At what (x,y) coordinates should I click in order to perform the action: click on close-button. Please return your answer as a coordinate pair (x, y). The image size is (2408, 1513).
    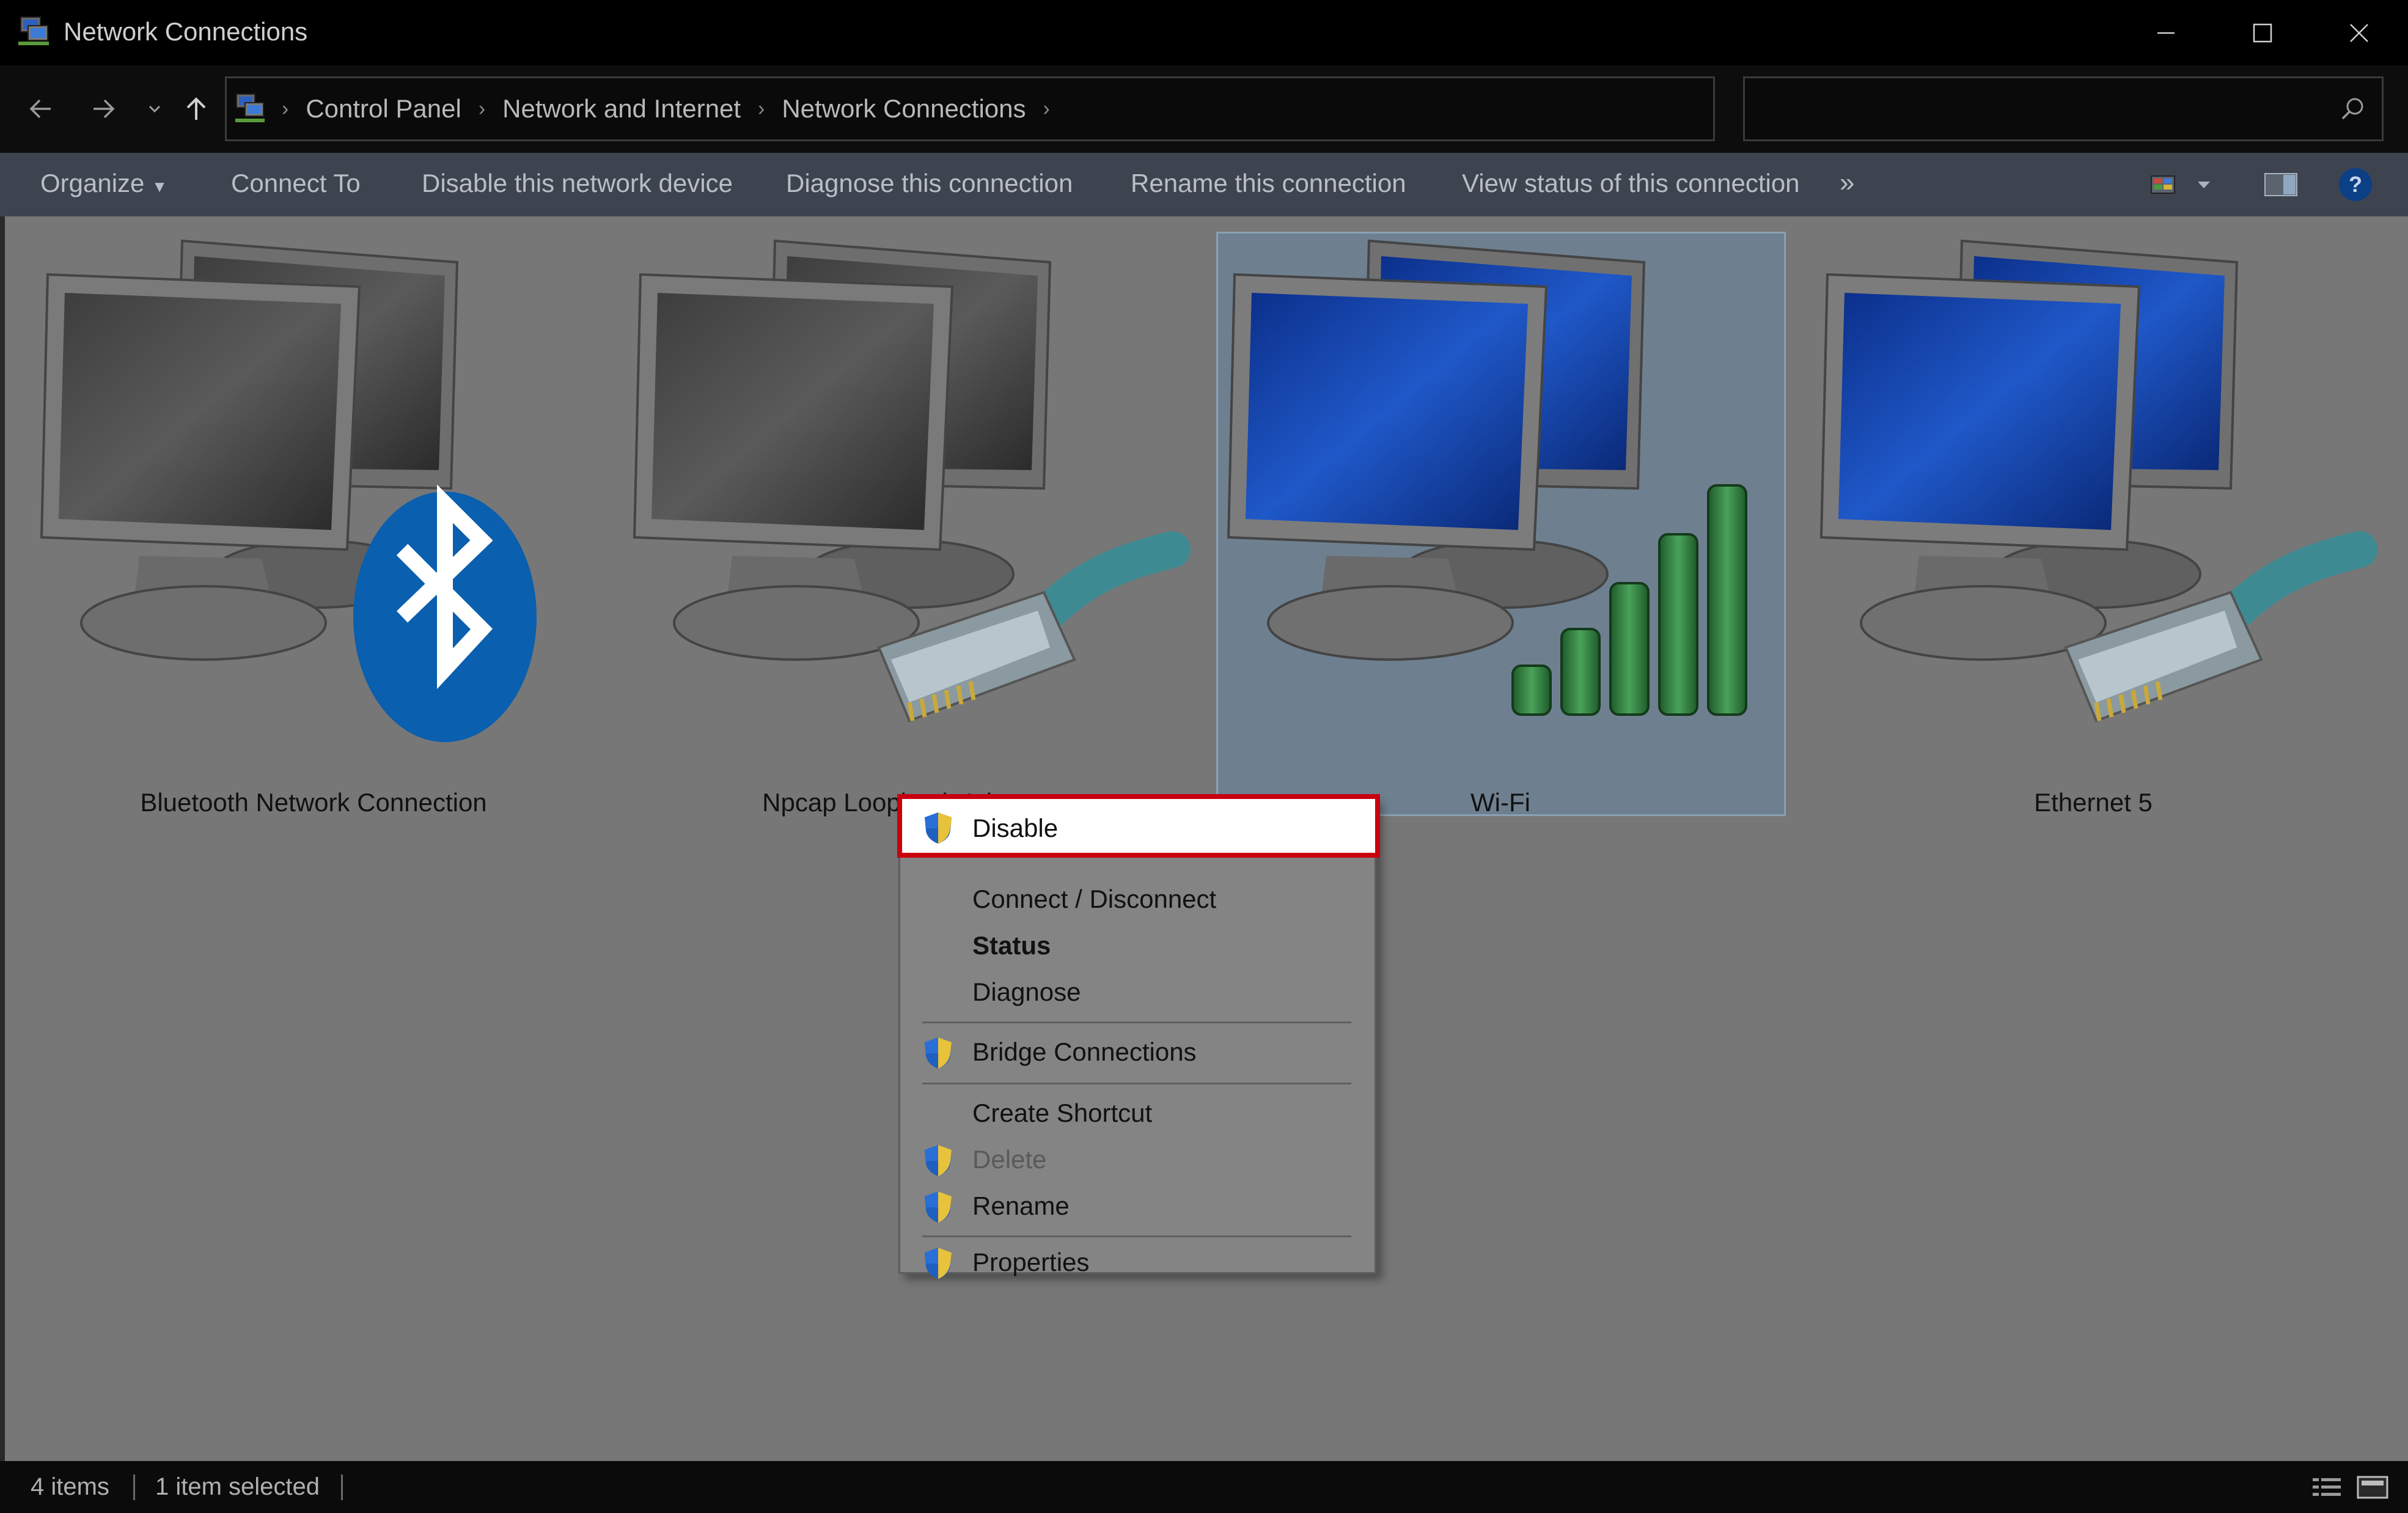
    Looking at the image, I should click on (2359, 32).